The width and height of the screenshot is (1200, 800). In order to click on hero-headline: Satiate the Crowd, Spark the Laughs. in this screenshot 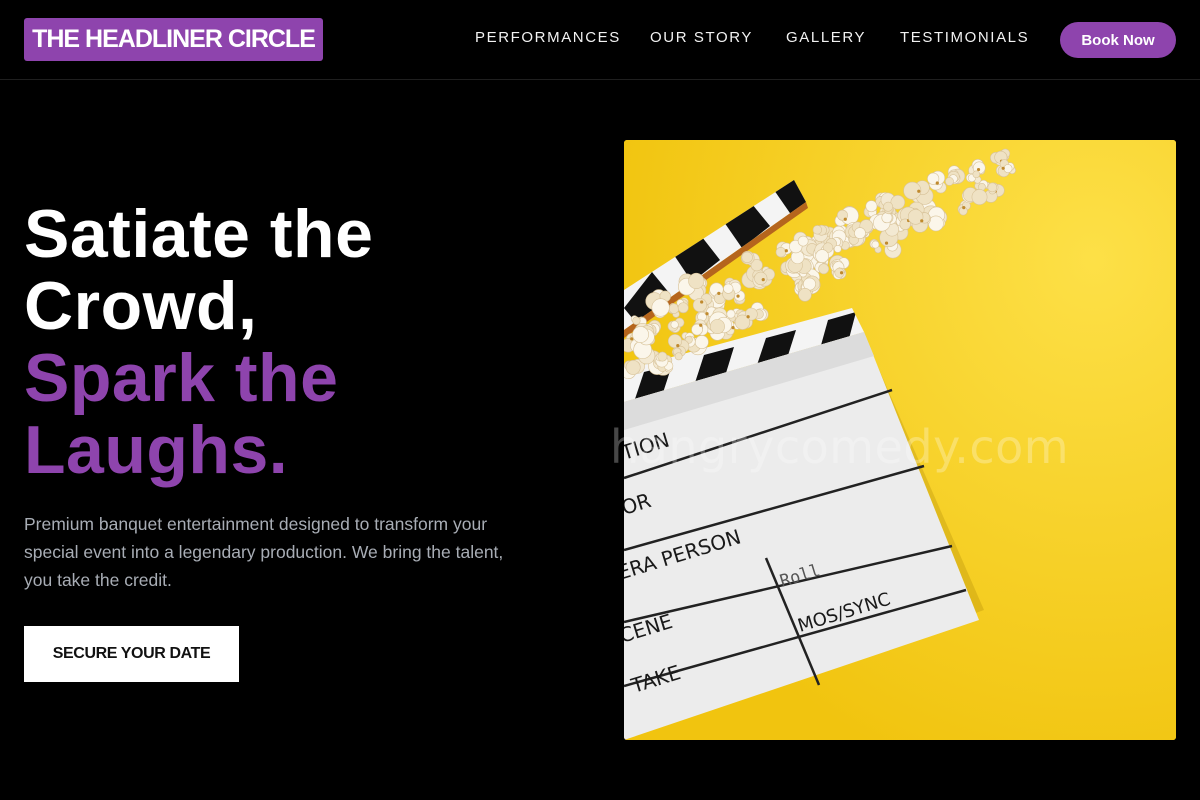, I will do `click(198, 342)`.